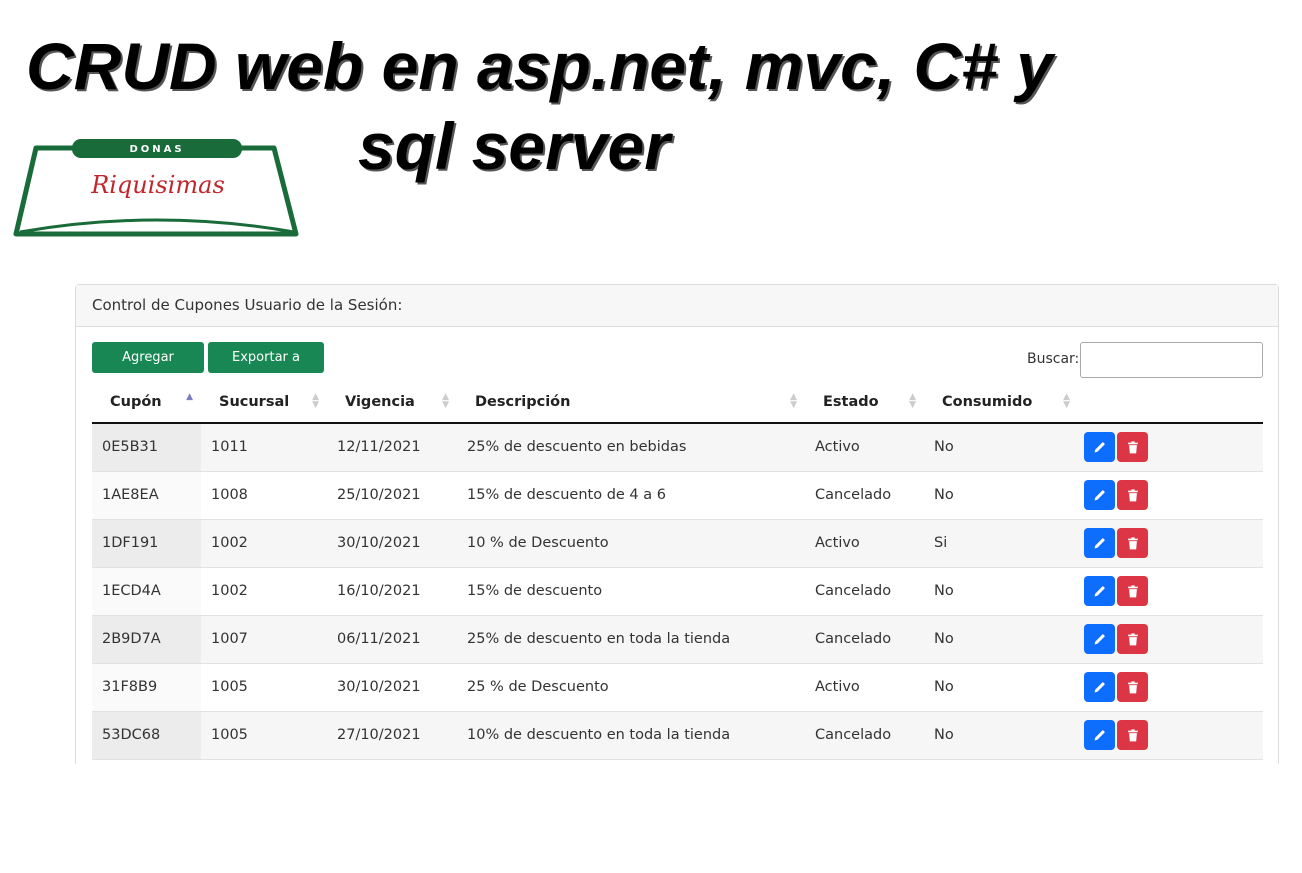 The height and width of the screenshot is (873, 1302). What do you see at coordinates (392, 495) in the screenshot?
I see `cell-vigencia: 25/10/2021` at bounding box center [392, 495].